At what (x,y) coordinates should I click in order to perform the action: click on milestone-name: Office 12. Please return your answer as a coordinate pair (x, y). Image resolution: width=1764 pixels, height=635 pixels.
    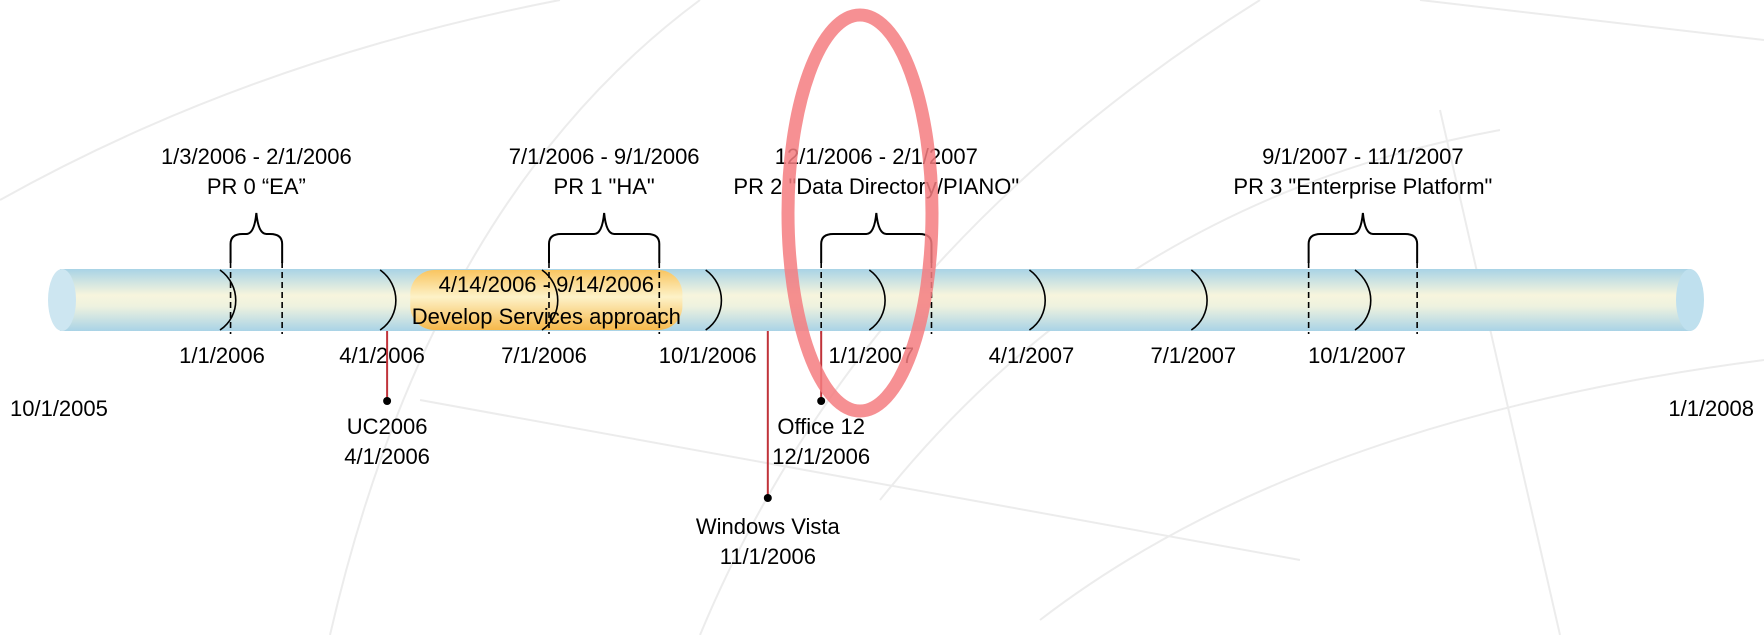
    Looking at the image, I should click on (821, 426).